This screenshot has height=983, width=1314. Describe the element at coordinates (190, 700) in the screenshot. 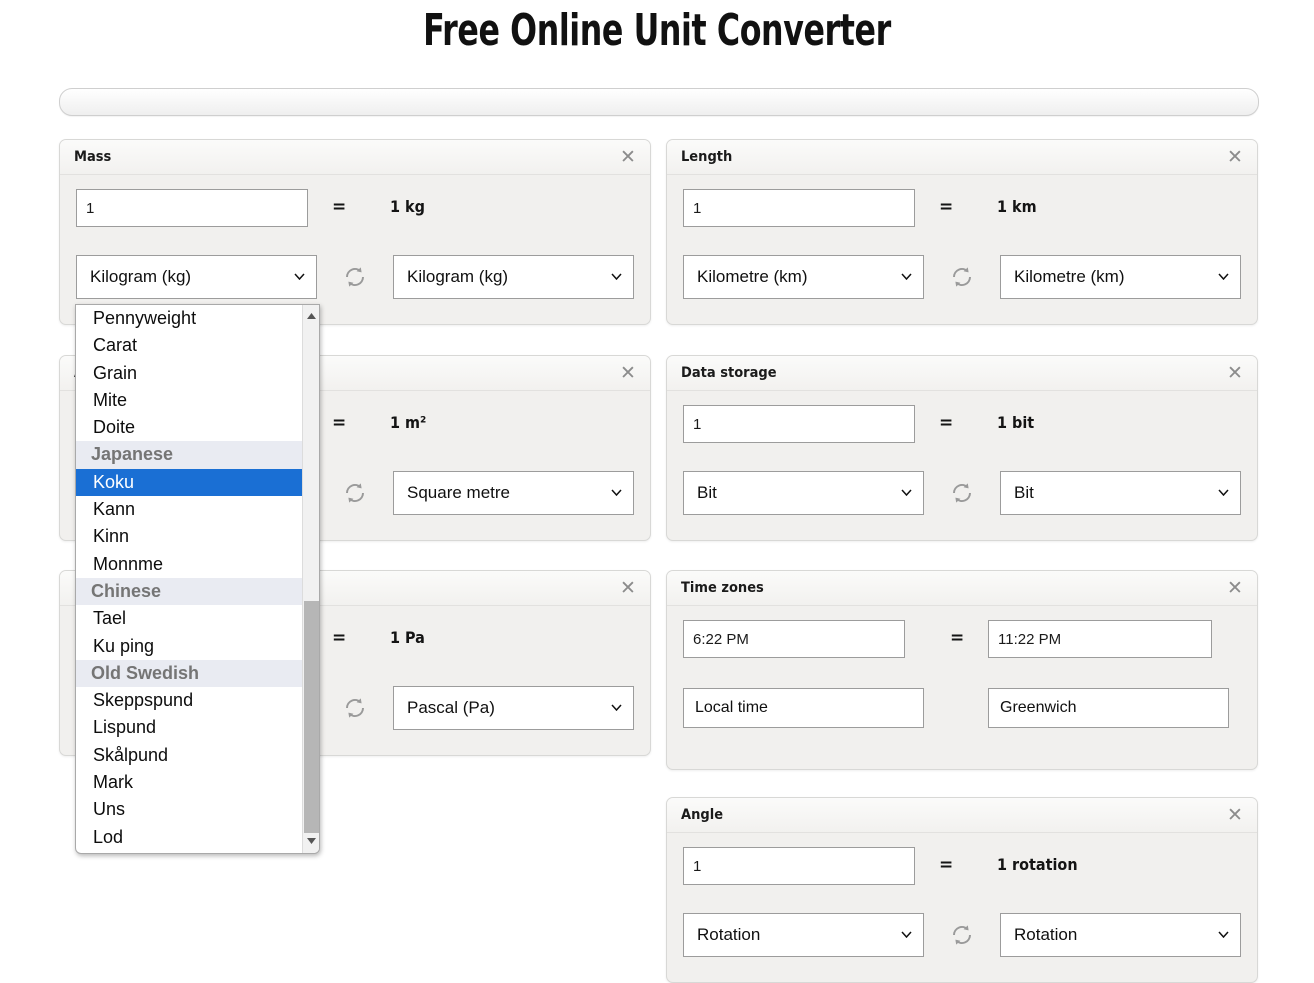

I see `dropdown-option: Skeppspund` at that location.